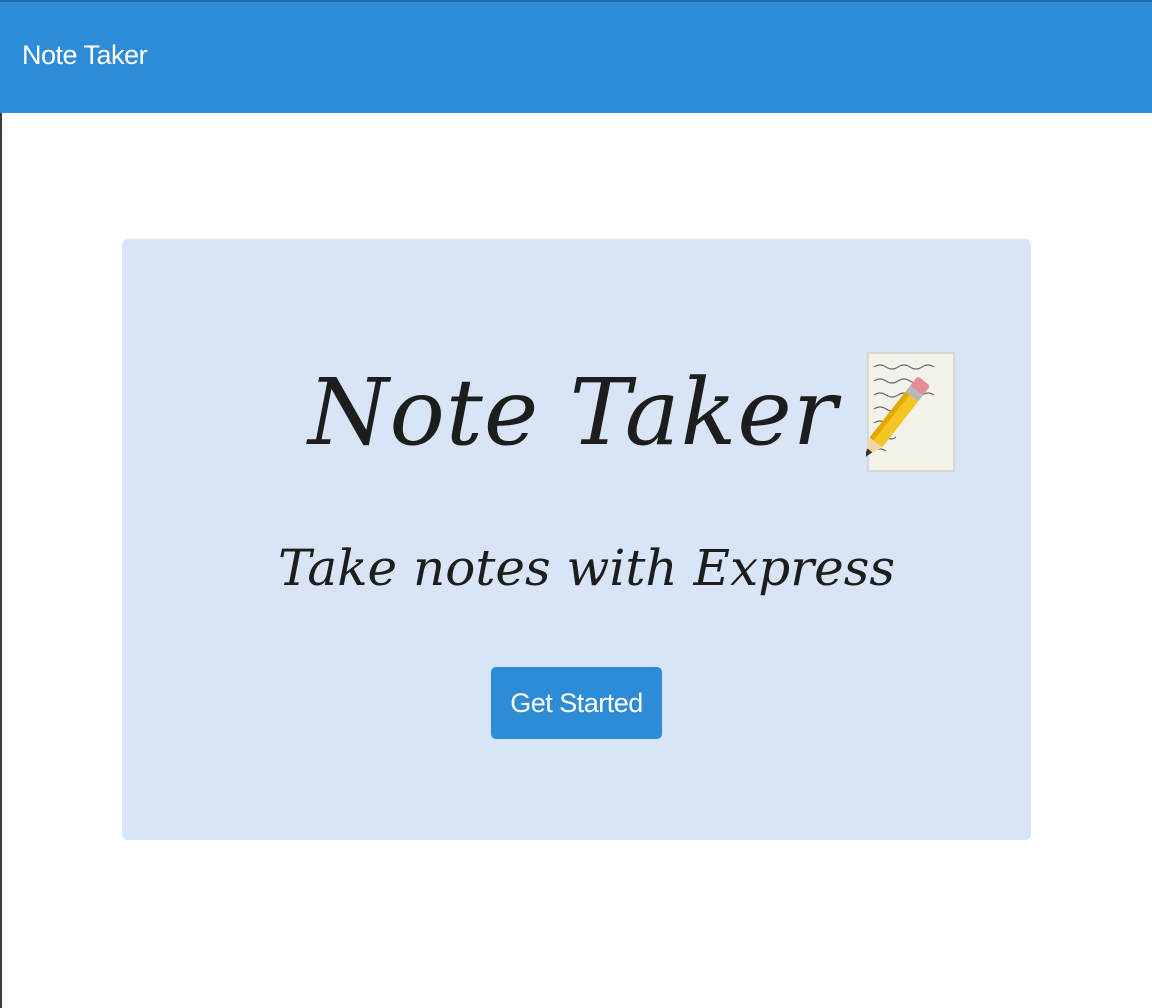 The width and height of the screenshot is (1152, 1008). Describe the element at coordinates (1, 560) in the screenshot. I see `window-left-edge` at that location.